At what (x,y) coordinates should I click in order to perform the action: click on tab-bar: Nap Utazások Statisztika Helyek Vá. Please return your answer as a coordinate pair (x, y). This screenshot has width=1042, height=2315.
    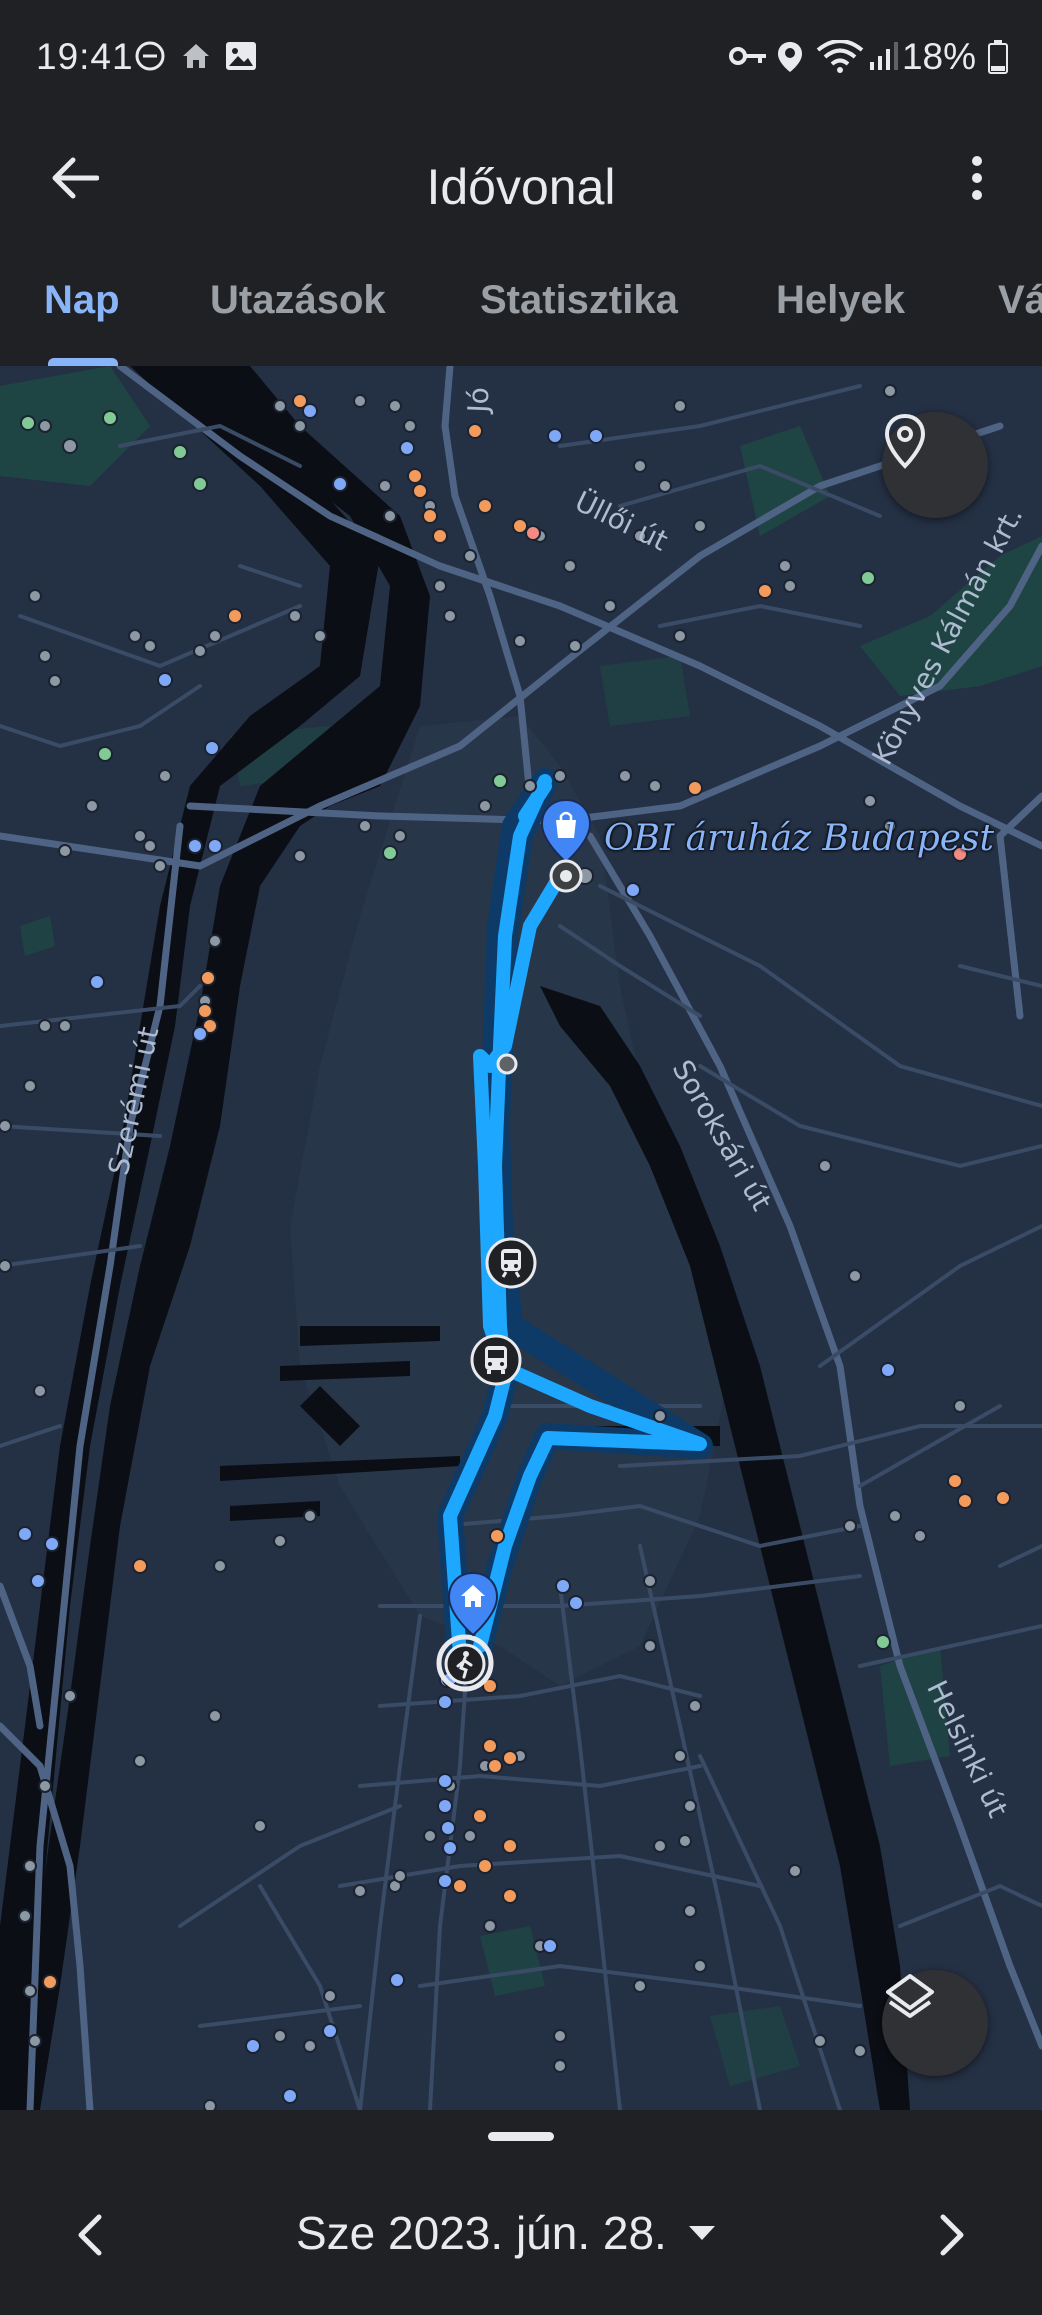
    Looking at the image, I should click on (521, 307).